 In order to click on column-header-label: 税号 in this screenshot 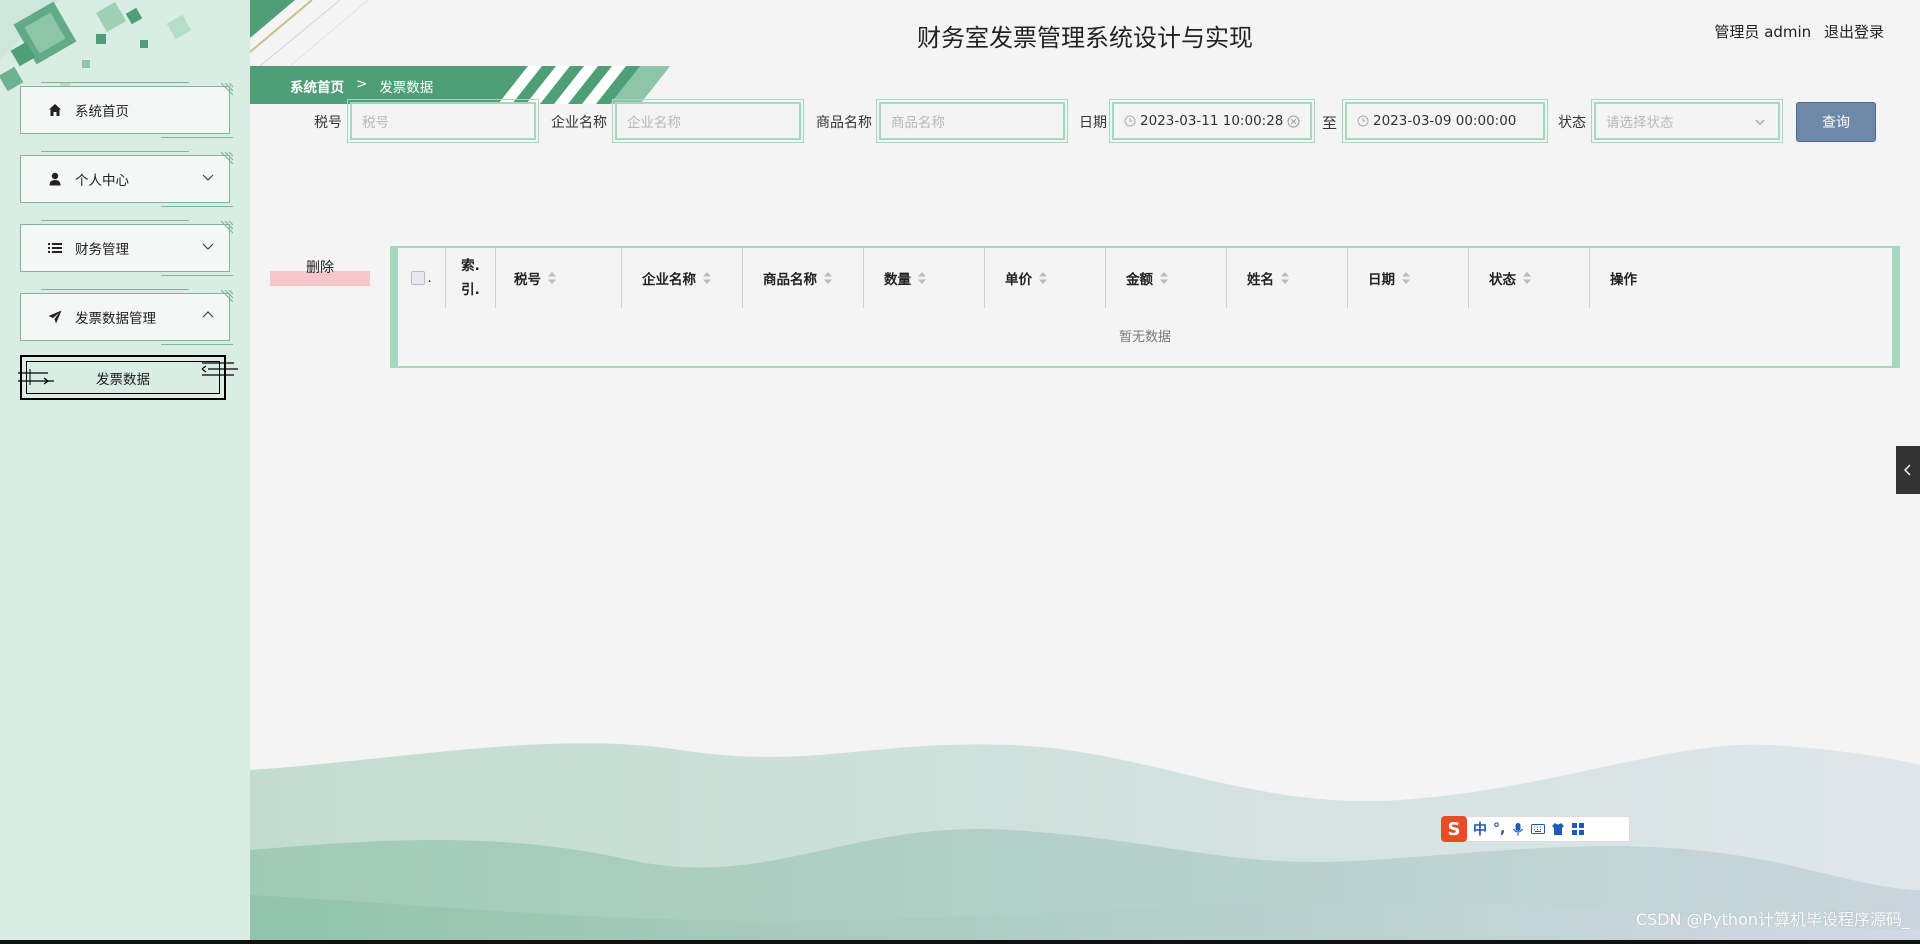, I will do `click(527, 280)`.